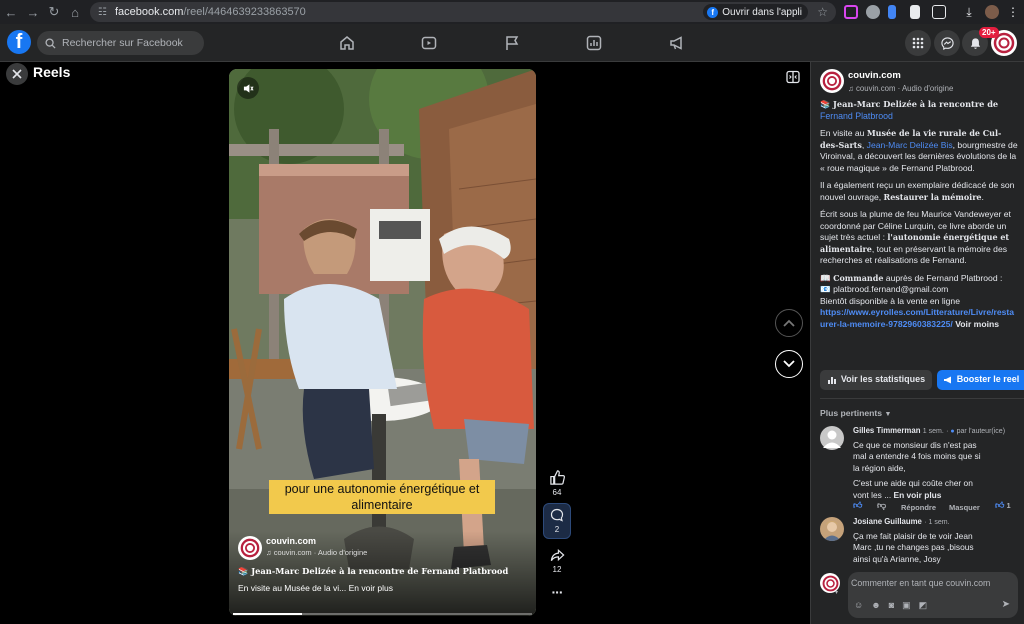 The width and height of the screenshot is (1024, 624). What do you see at coordinates (891, 606) in the screenshot?
I see `camera-icon: ◙` at bounding box center [891, 606].